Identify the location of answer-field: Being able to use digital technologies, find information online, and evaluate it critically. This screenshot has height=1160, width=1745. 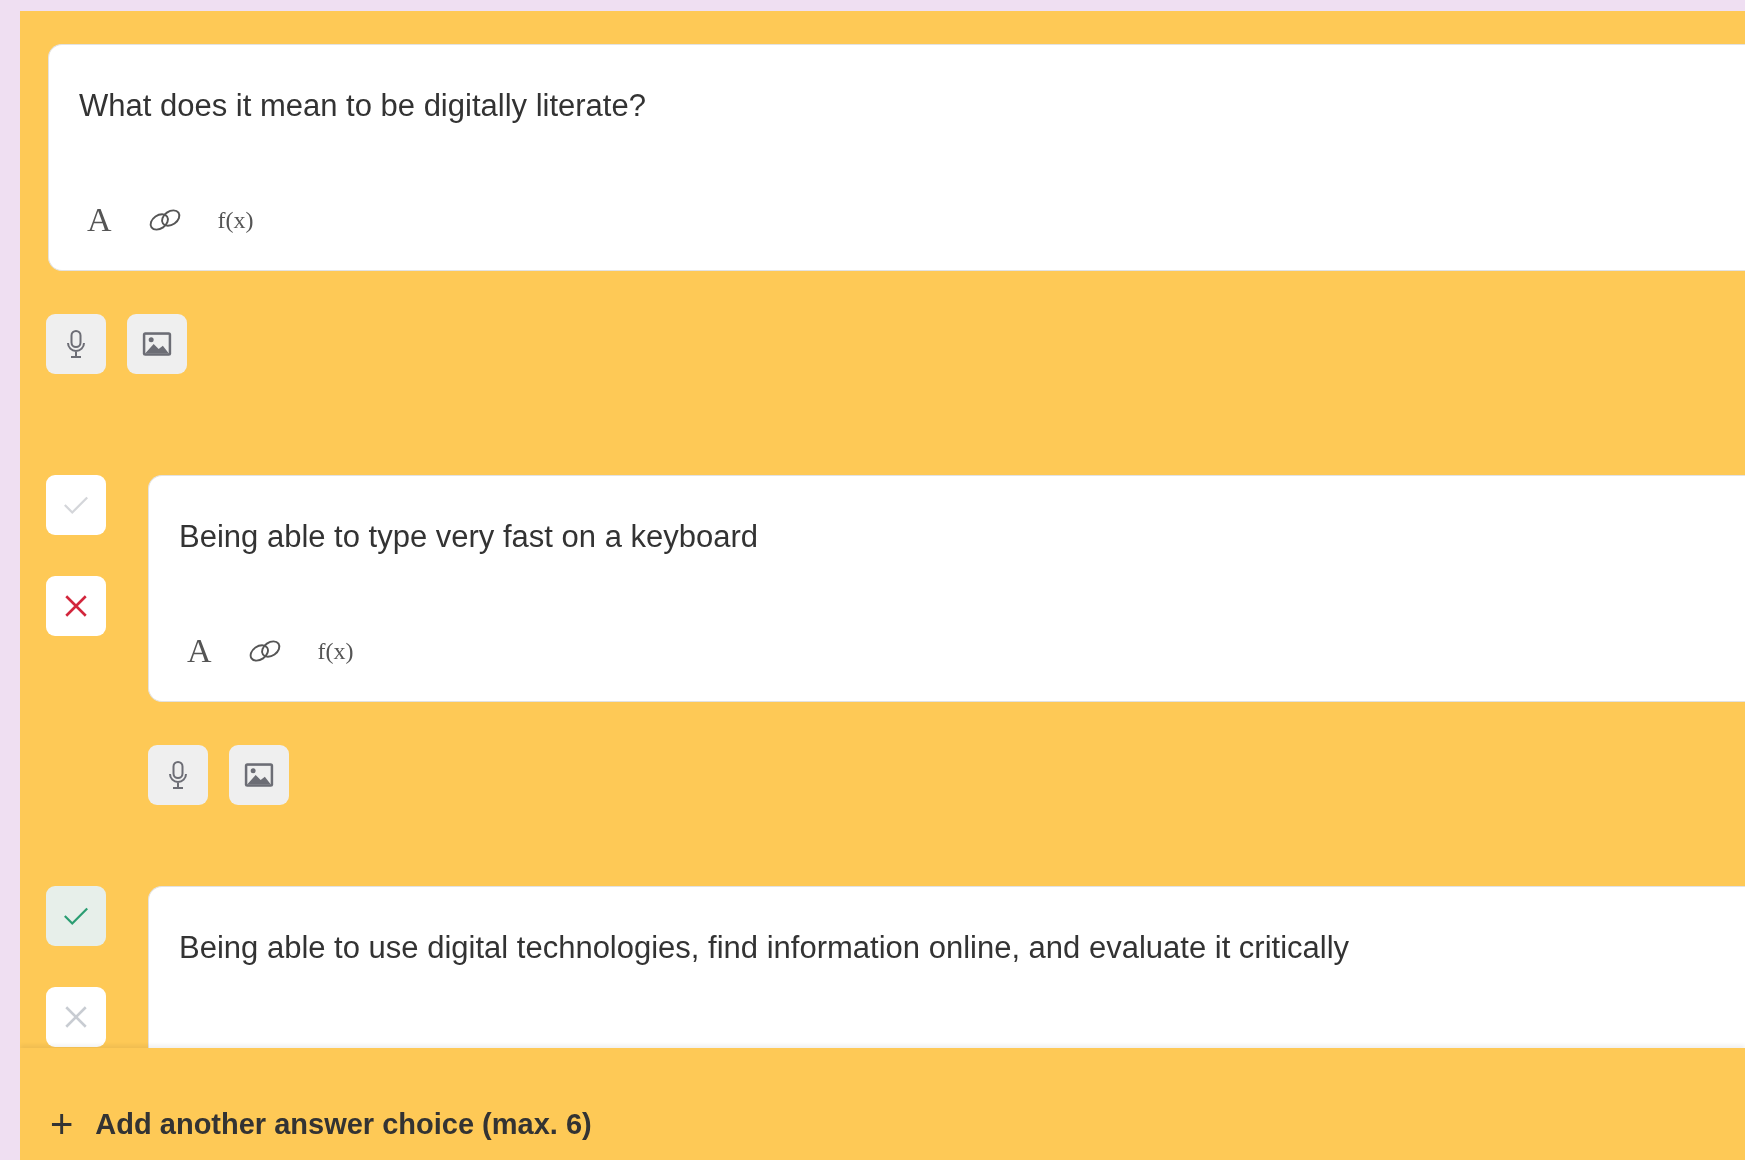
(946, 967).